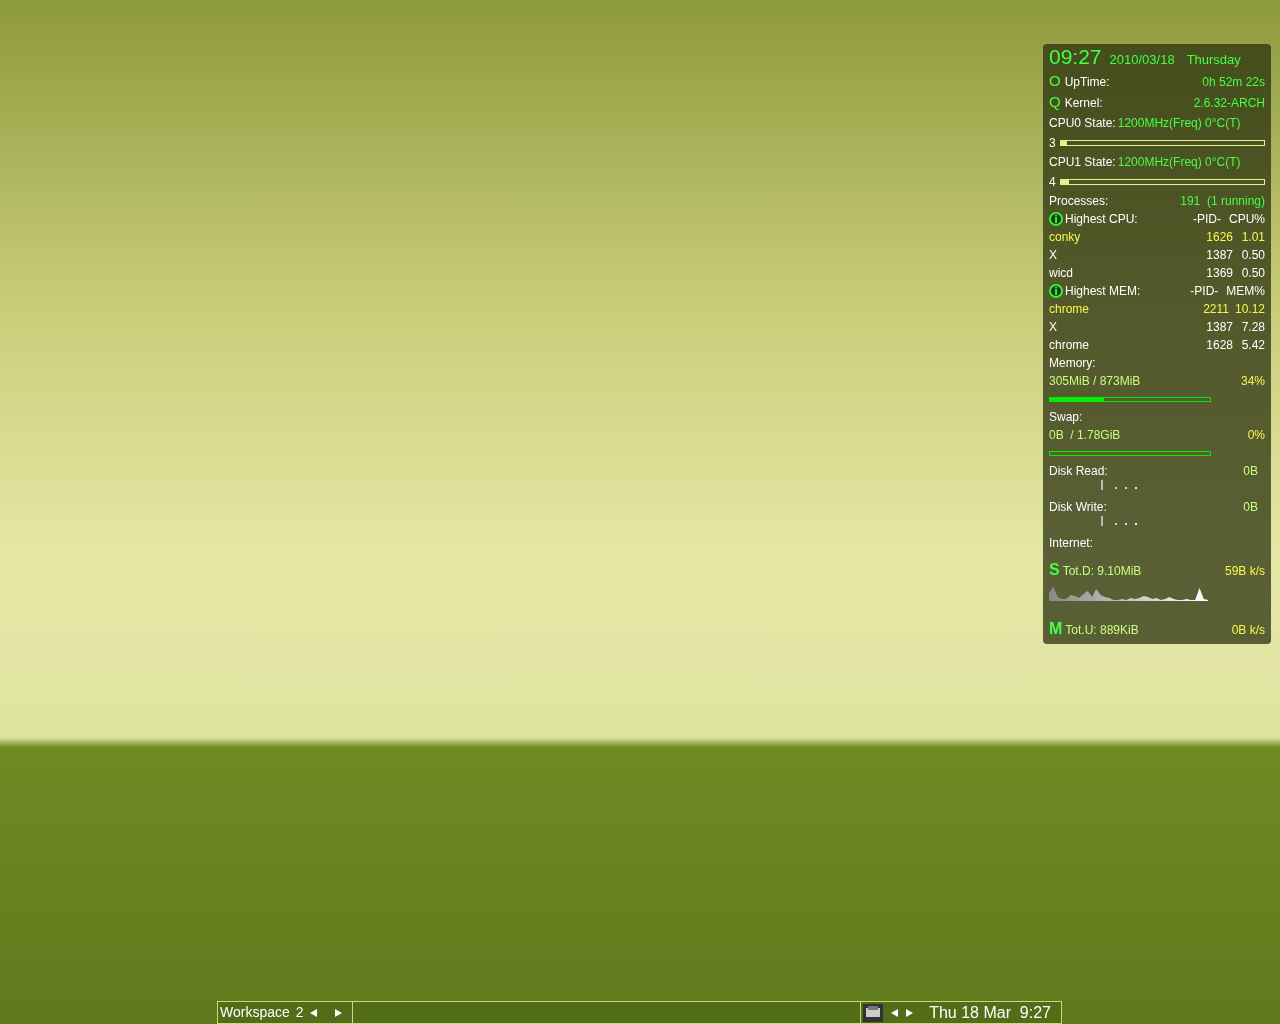 The width and height of the screenshot is (1280, 1024). I want to click on info-value: 0h 52m 22s, so click(1233, 82).